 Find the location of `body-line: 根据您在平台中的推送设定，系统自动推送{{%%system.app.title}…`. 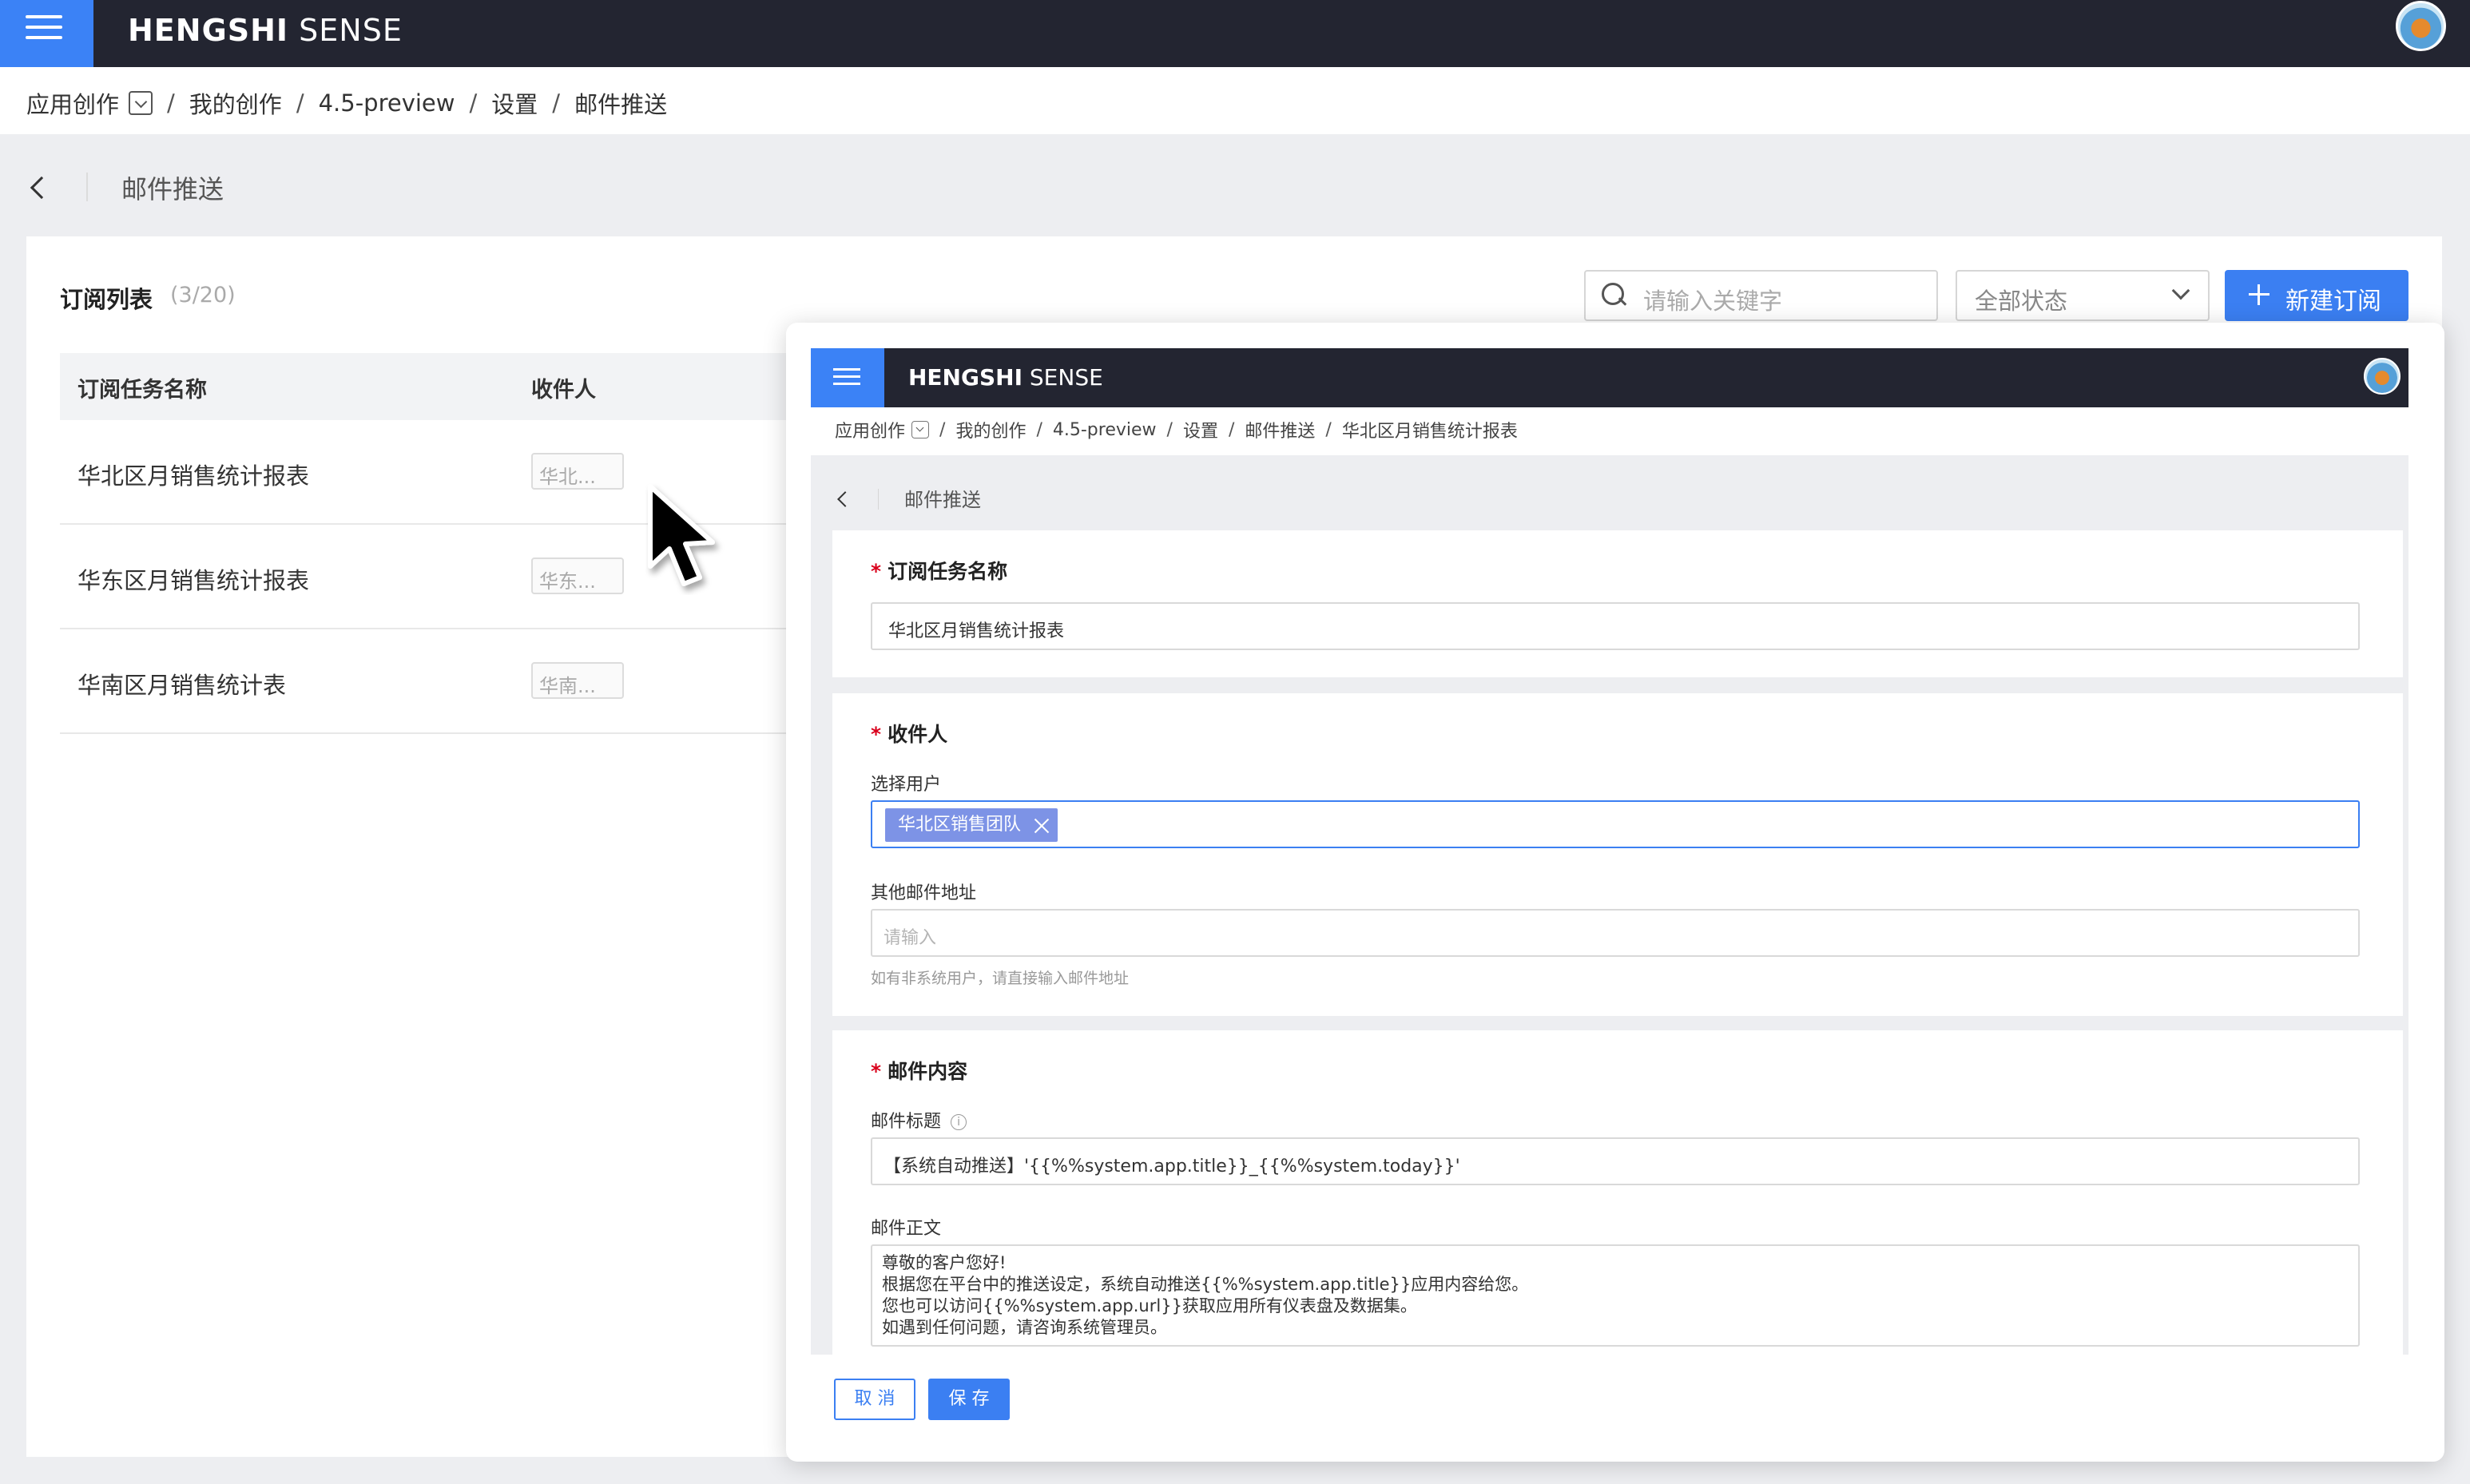

body-line: 根据您在平台中的推送设定，系统自动推送{{%%system.app.title}… is located at coordinates (1205, 1284).